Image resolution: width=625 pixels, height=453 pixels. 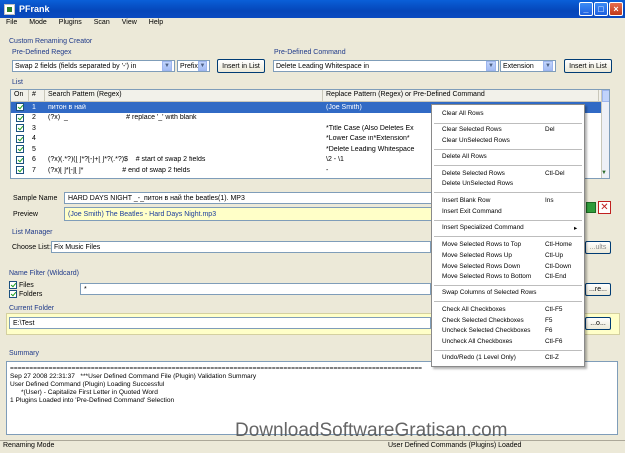 I want to click on choose-list-select: Fix Music Files, so click(x=241, y=247).